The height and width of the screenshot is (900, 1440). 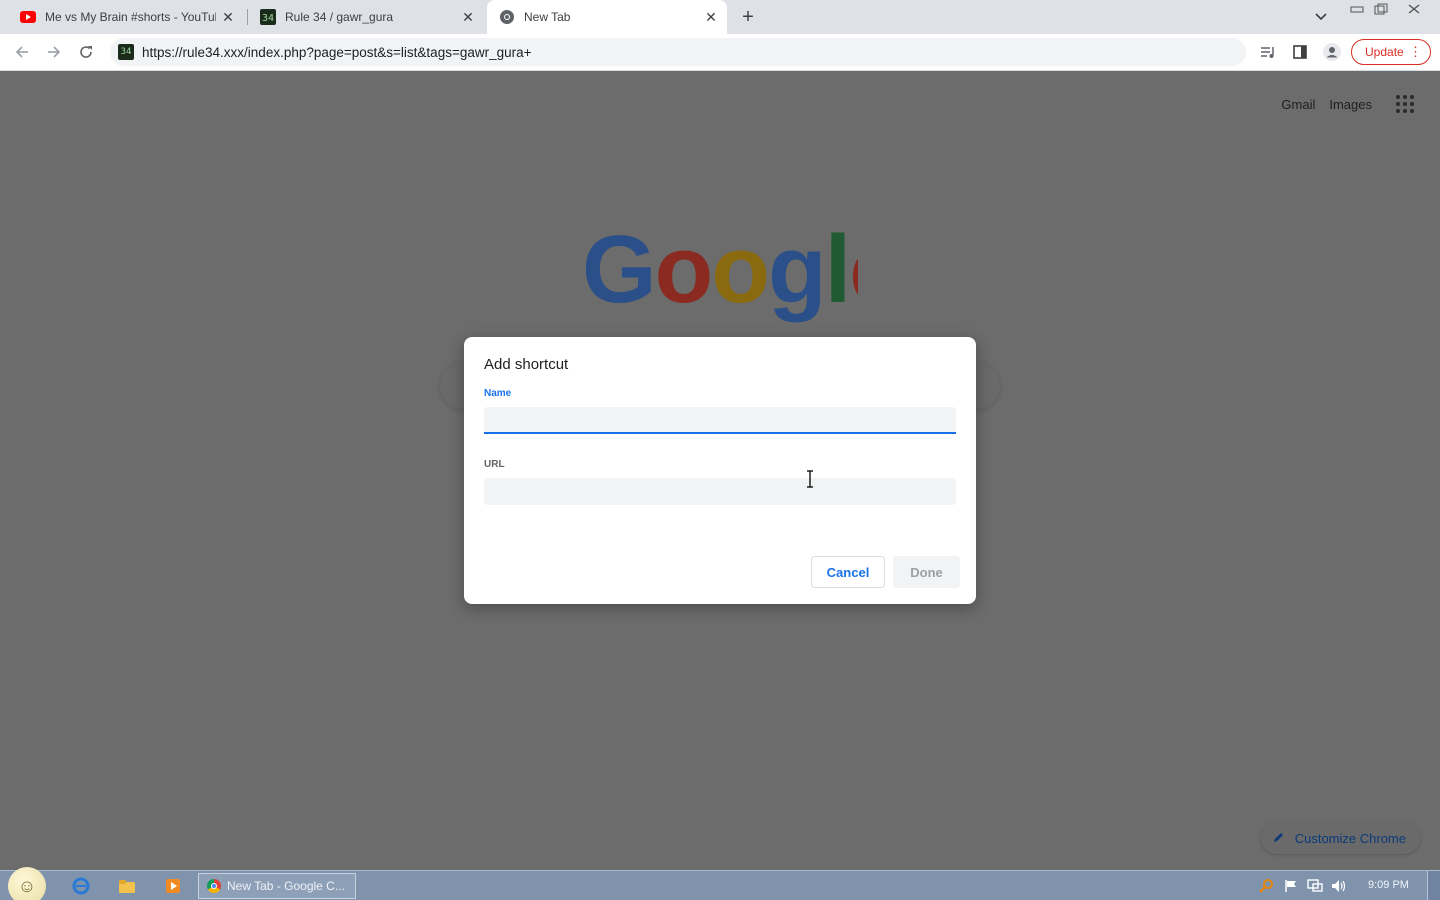 I want to click on action-center-flag-icon, so click(x=1291, y=886).